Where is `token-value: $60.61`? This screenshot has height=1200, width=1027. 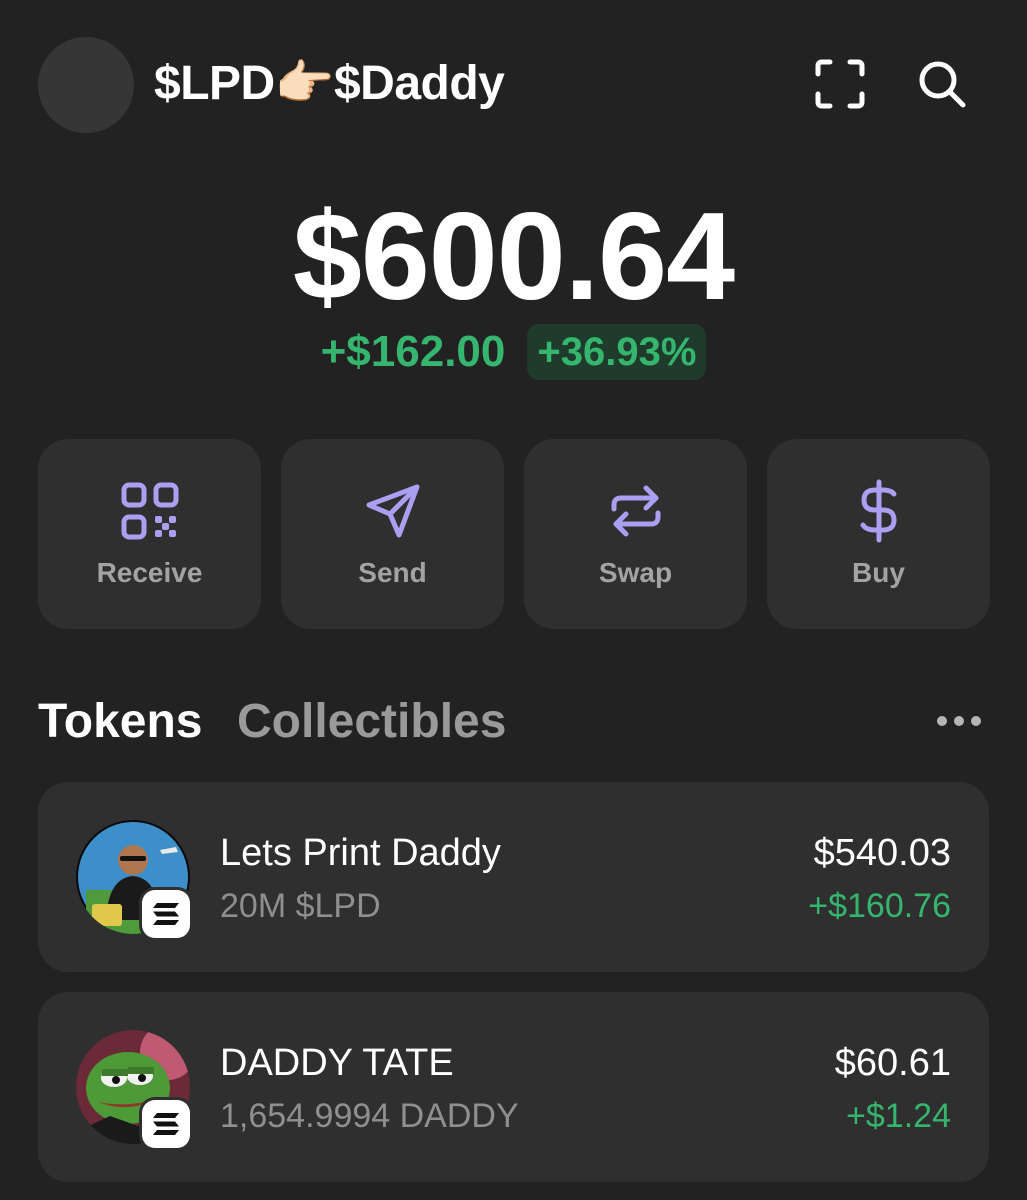 token-value: $60.61 is located at coordinates (892, 1063).